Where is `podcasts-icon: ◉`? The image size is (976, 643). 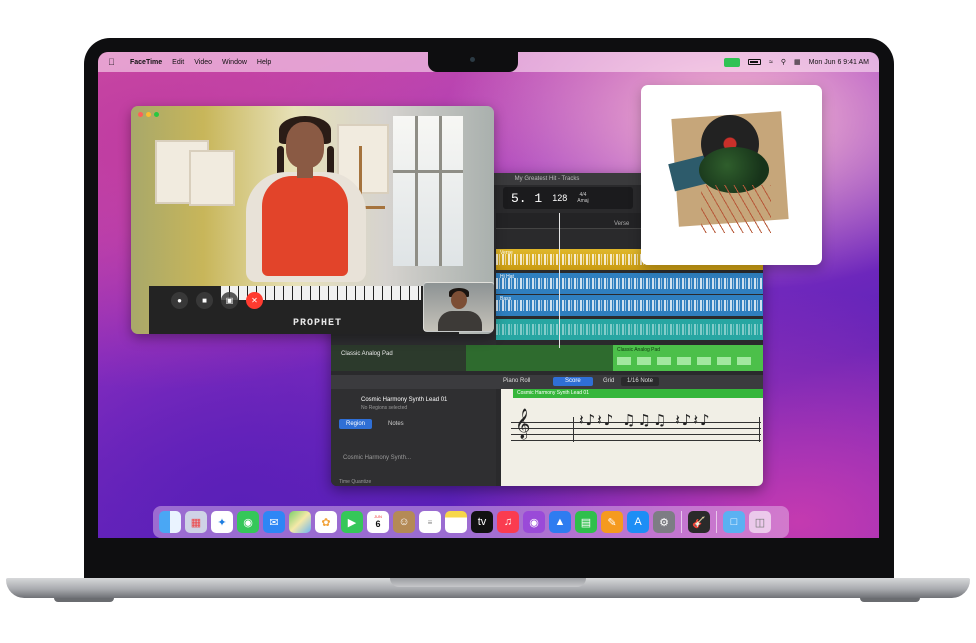 podcasts-icon: ◉ is located at coordinates (534, 522).